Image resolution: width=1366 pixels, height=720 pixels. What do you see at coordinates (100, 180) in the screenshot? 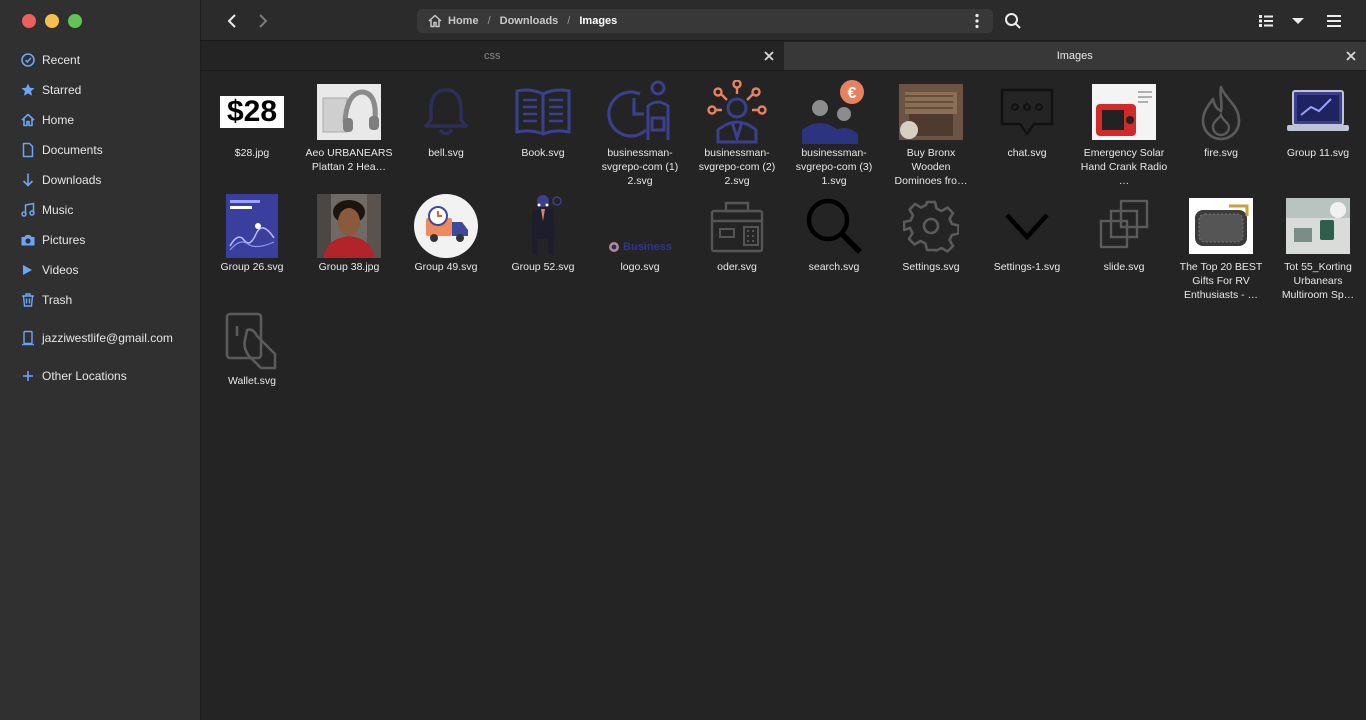
I see `sidebar-item-downloads: Downloads` at bounding box center [100, 180].